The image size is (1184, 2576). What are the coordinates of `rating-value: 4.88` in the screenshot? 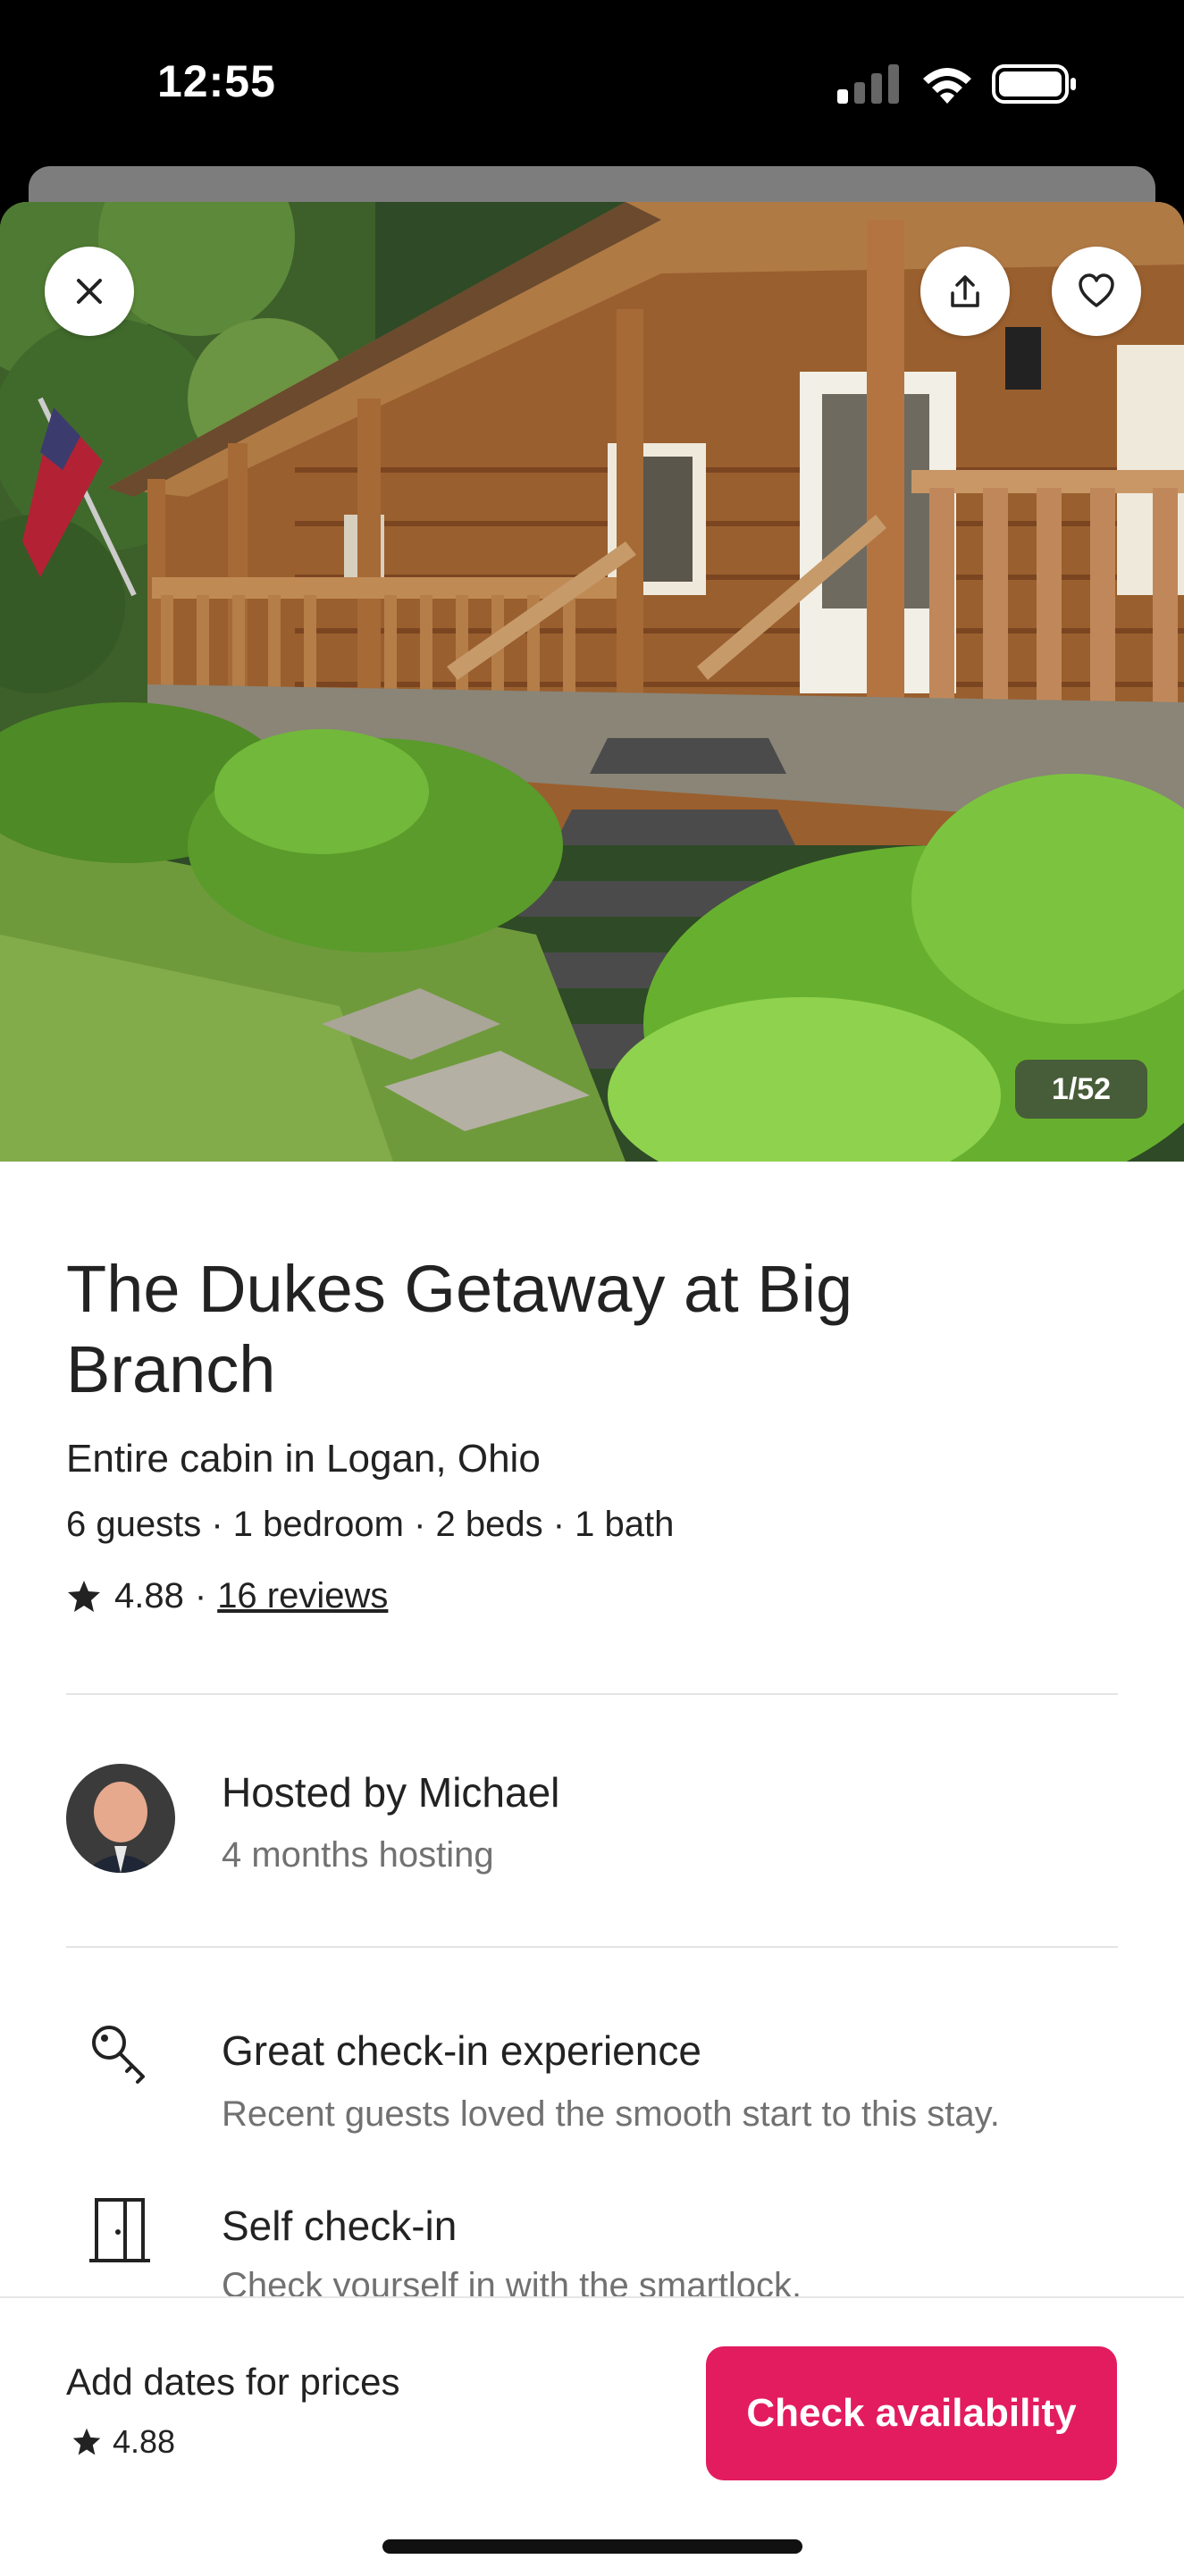 It's located at (149, 1595).